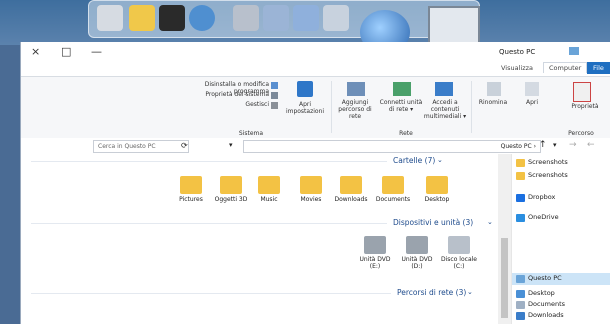 The height and width of the screenshot is (324, 610). I want to click on onedrive-icon, so click(520, 218).